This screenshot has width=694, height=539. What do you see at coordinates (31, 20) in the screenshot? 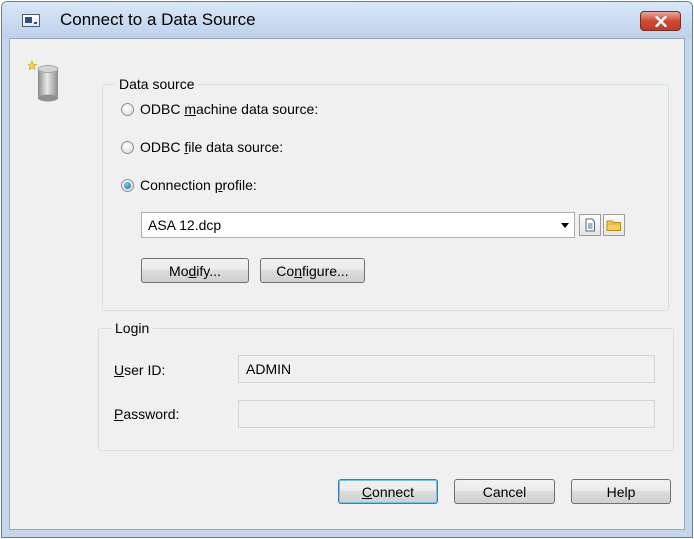
I see `window-icon` at bounding box center [31, 20].